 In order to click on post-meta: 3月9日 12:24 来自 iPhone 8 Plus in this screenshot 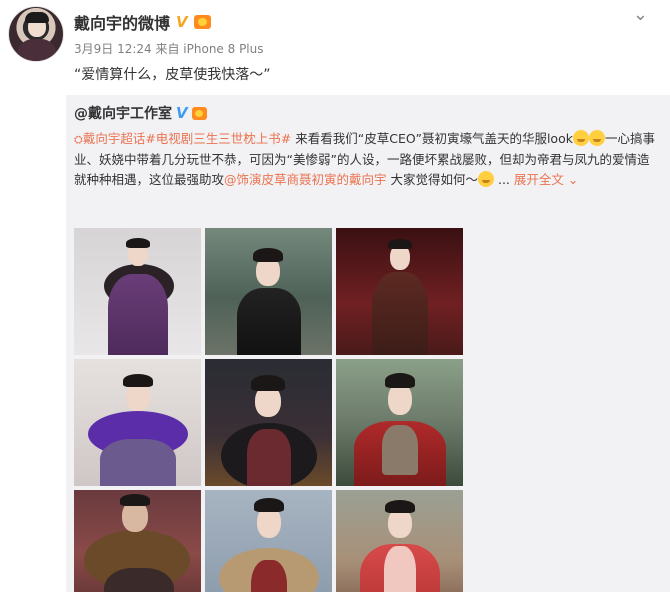, I will do `click(169, 49)`.